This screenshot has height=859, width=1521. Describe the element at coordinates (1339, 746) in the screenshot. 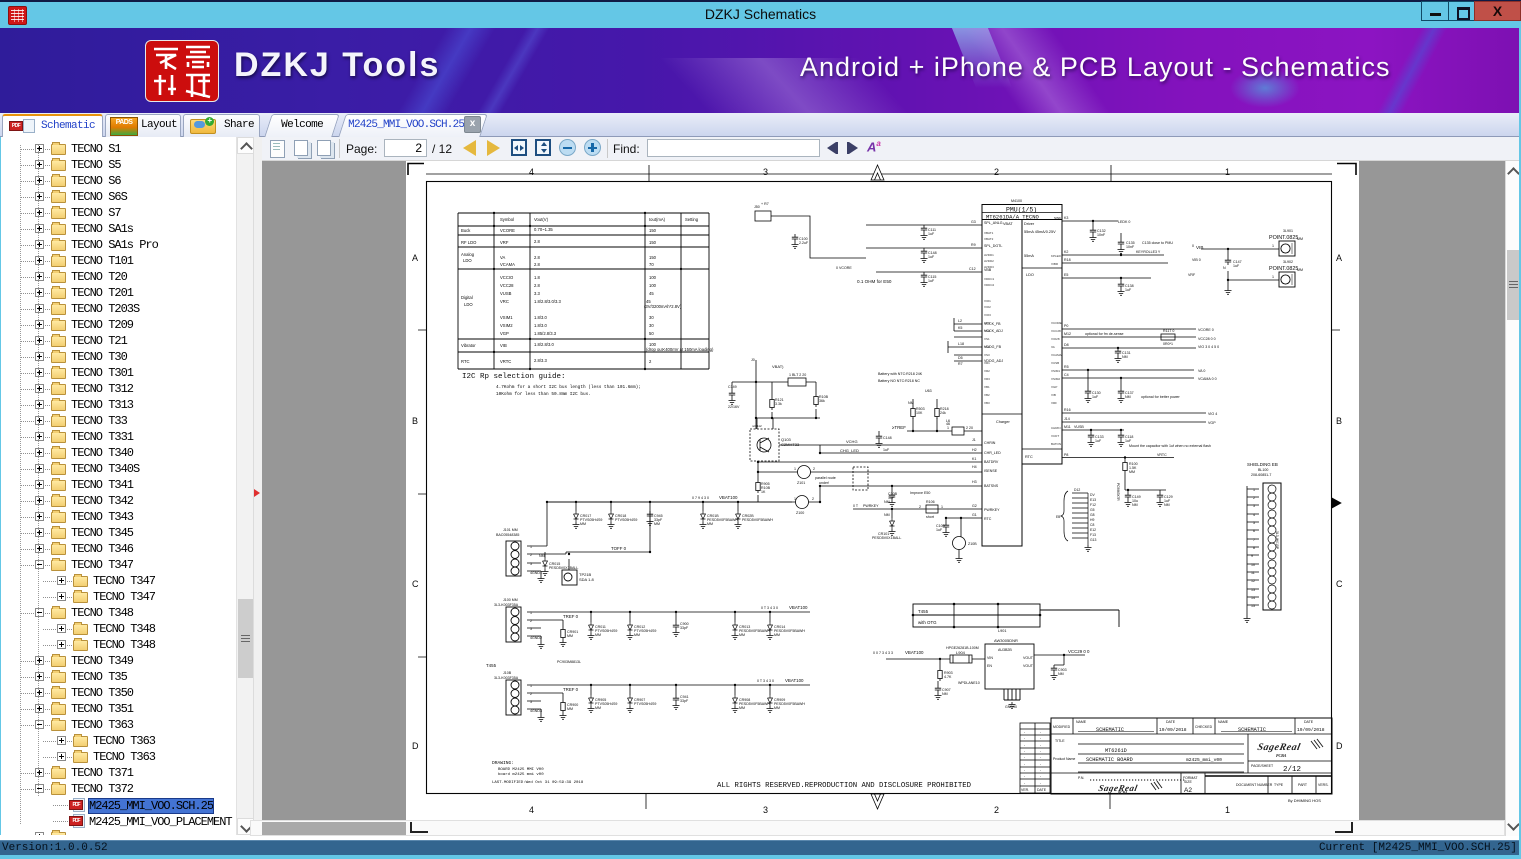

I see `svg-text: D` at that location.